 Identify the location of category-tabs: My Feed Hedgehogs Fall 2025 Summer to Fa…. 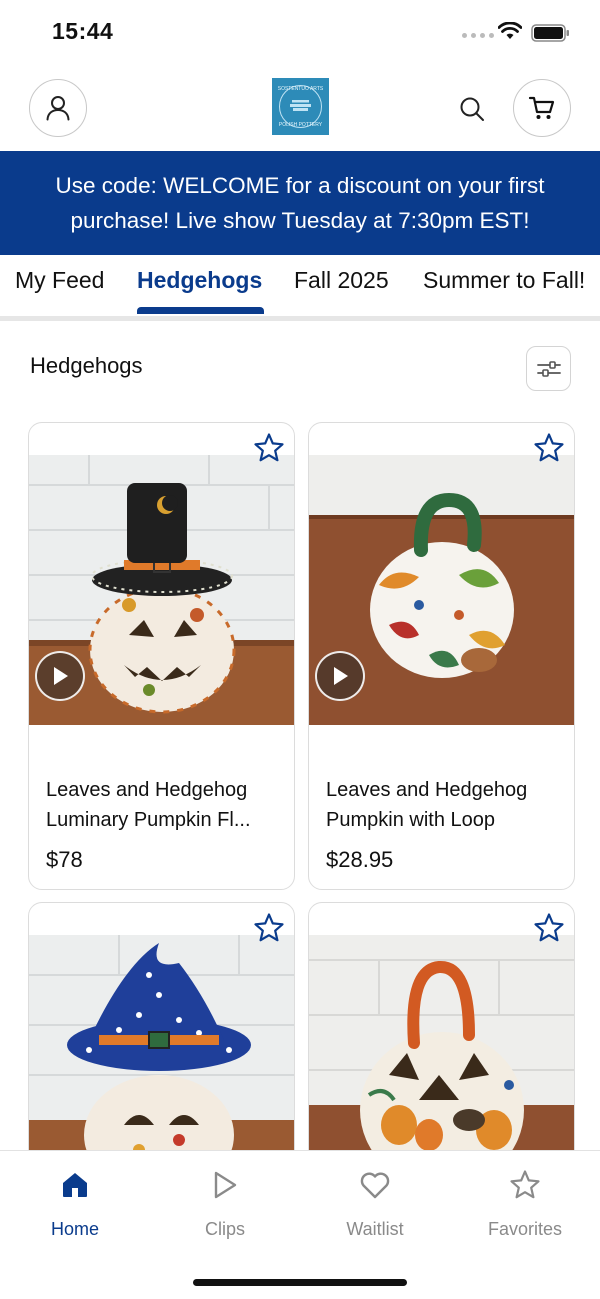
(300, 286).